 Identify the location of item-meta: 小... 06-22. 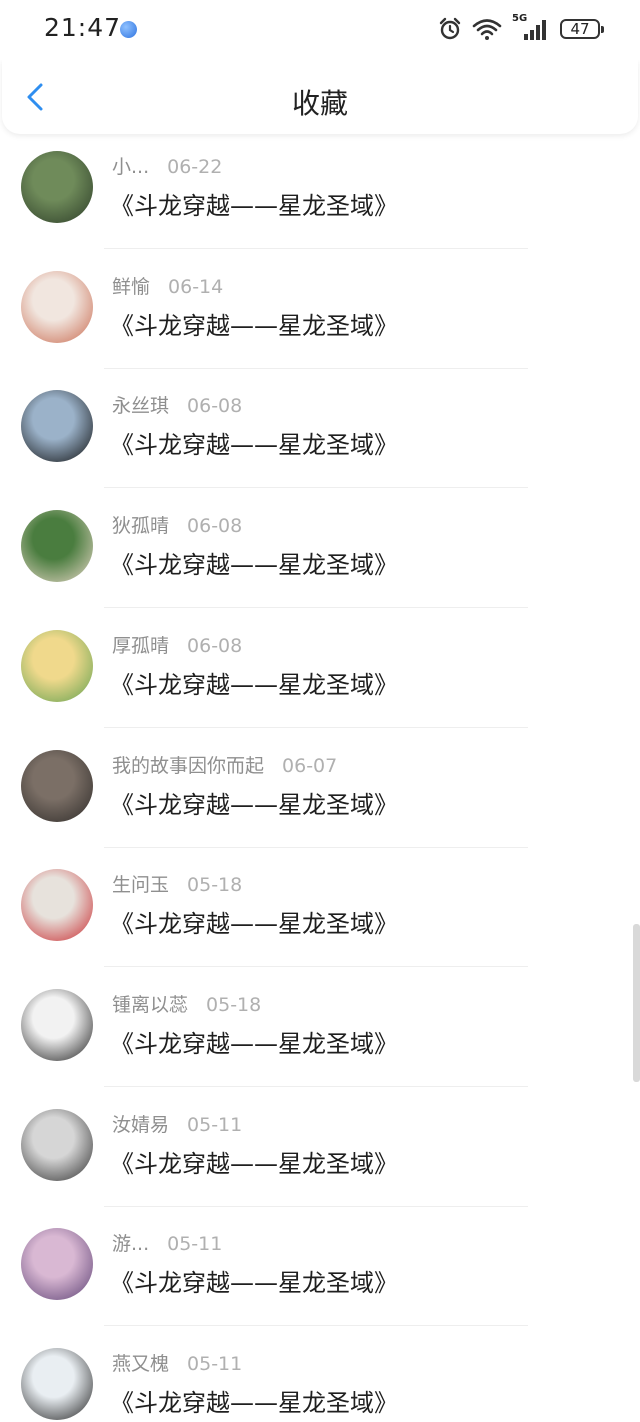
(167, 165).